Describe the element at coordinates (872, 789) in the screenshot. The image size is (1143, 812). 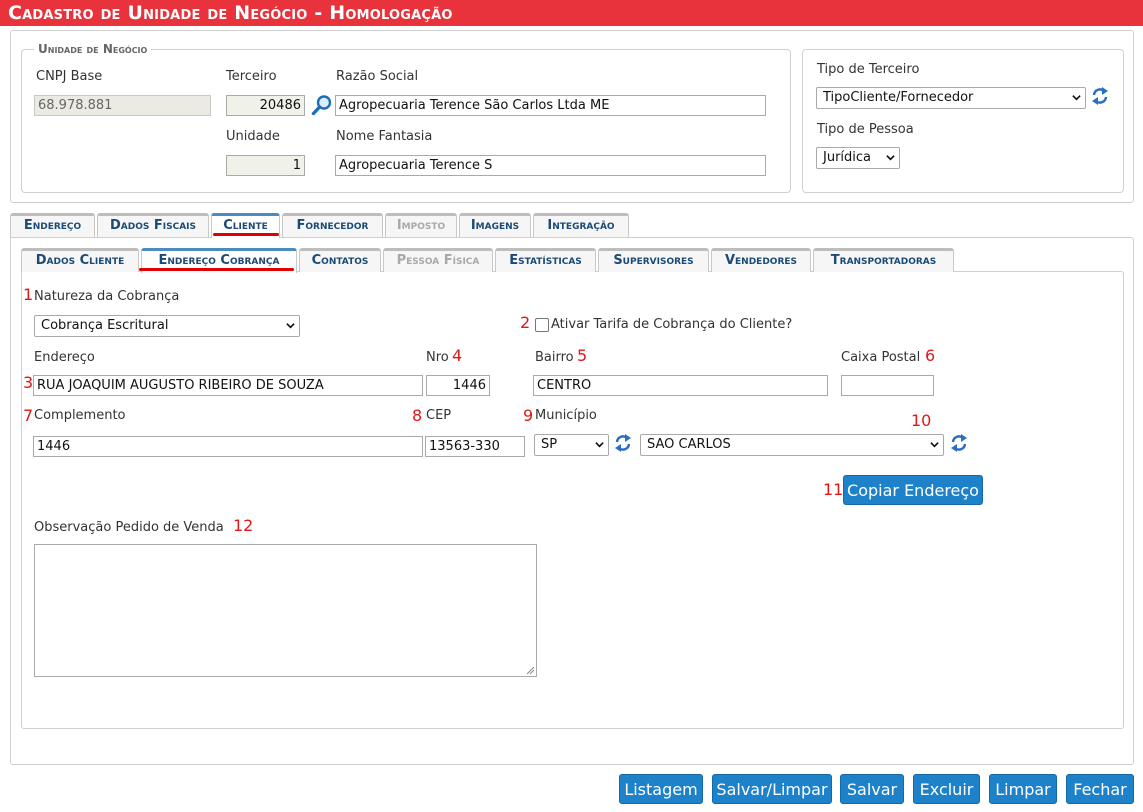
I see `salvar-button: Salvar` at that location.